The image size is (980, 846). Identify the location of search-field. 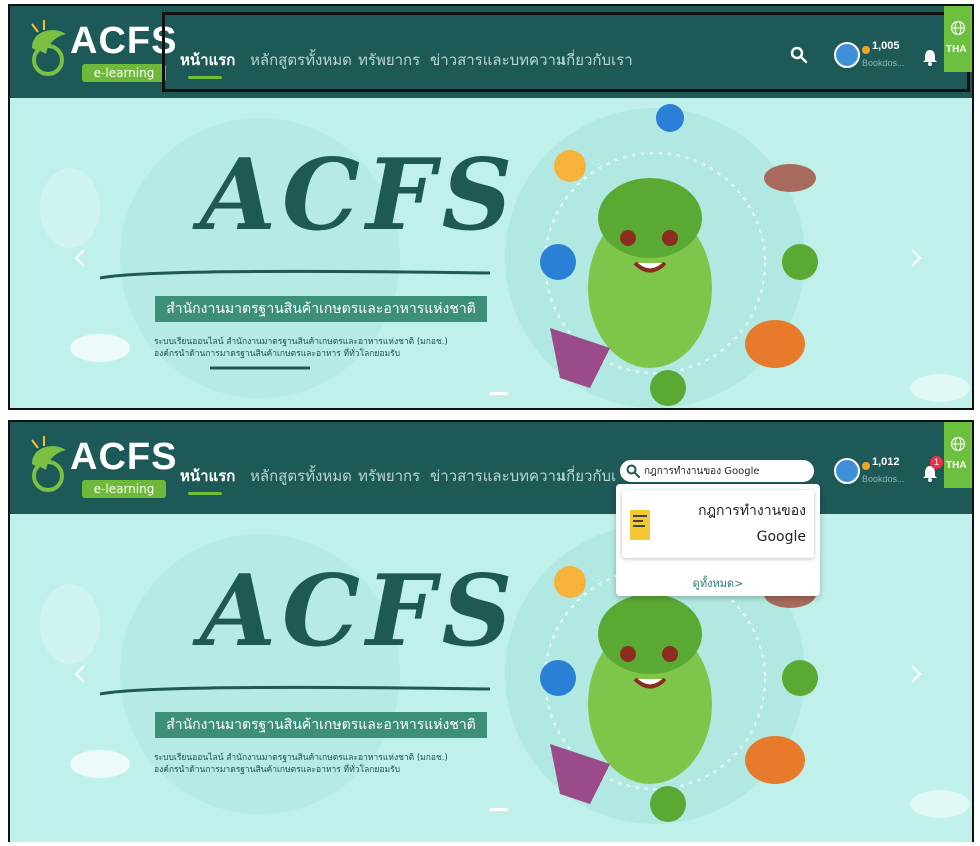
(717, 471).